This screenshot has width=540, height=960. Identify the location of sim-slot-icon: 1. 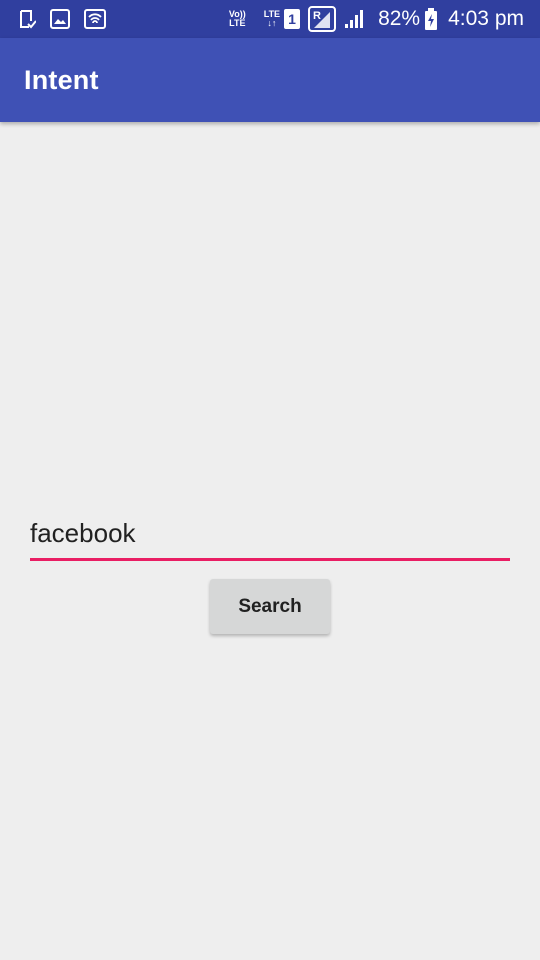
(292, 19).